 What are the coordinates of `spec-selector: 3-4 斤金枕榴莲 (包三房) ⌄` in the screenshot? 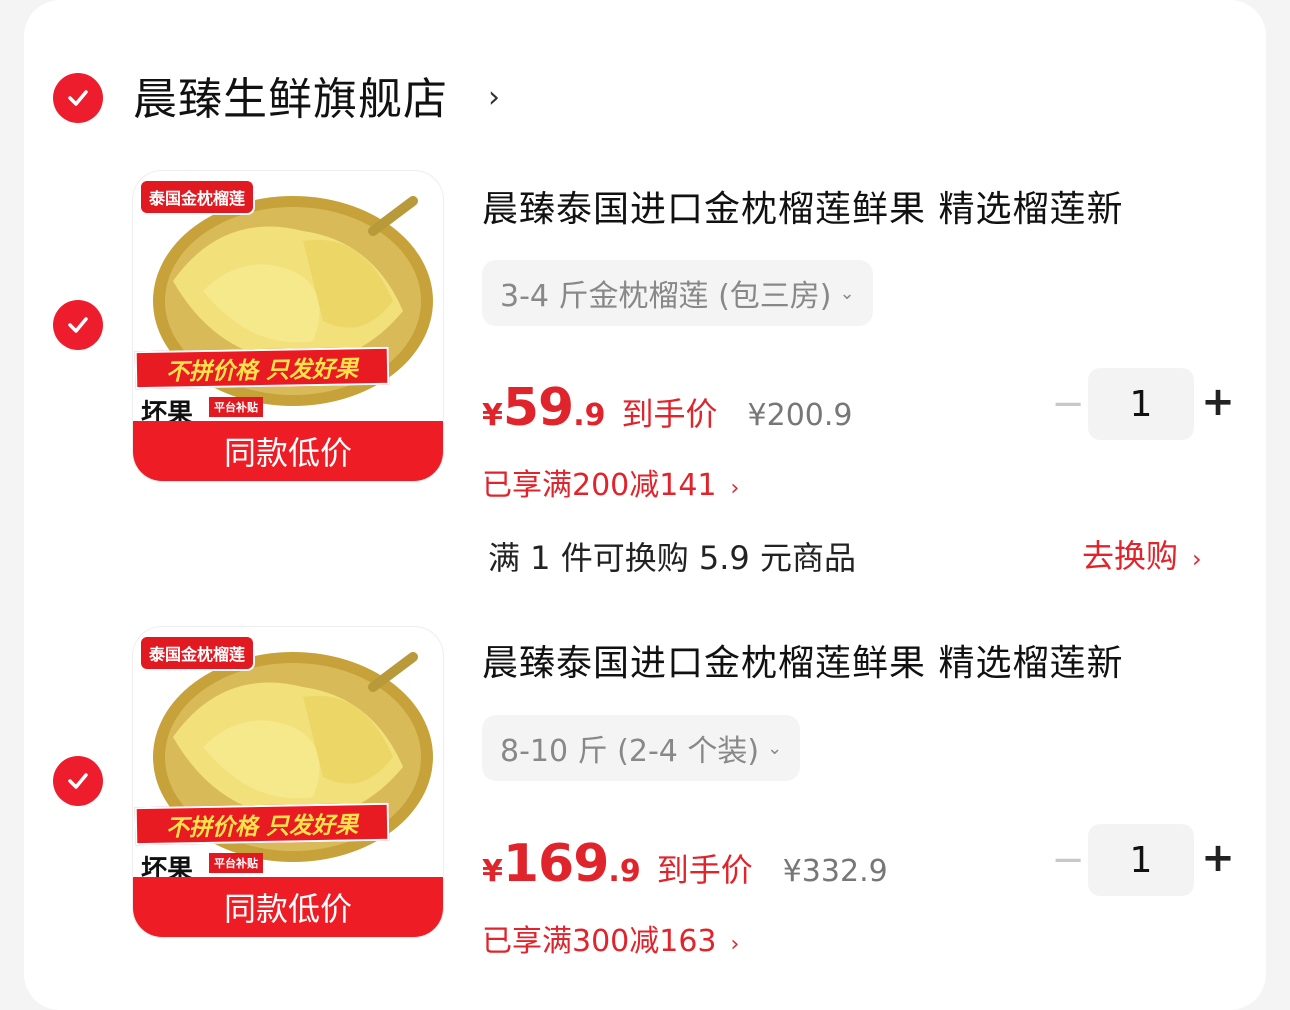 It's located at (677, 293).